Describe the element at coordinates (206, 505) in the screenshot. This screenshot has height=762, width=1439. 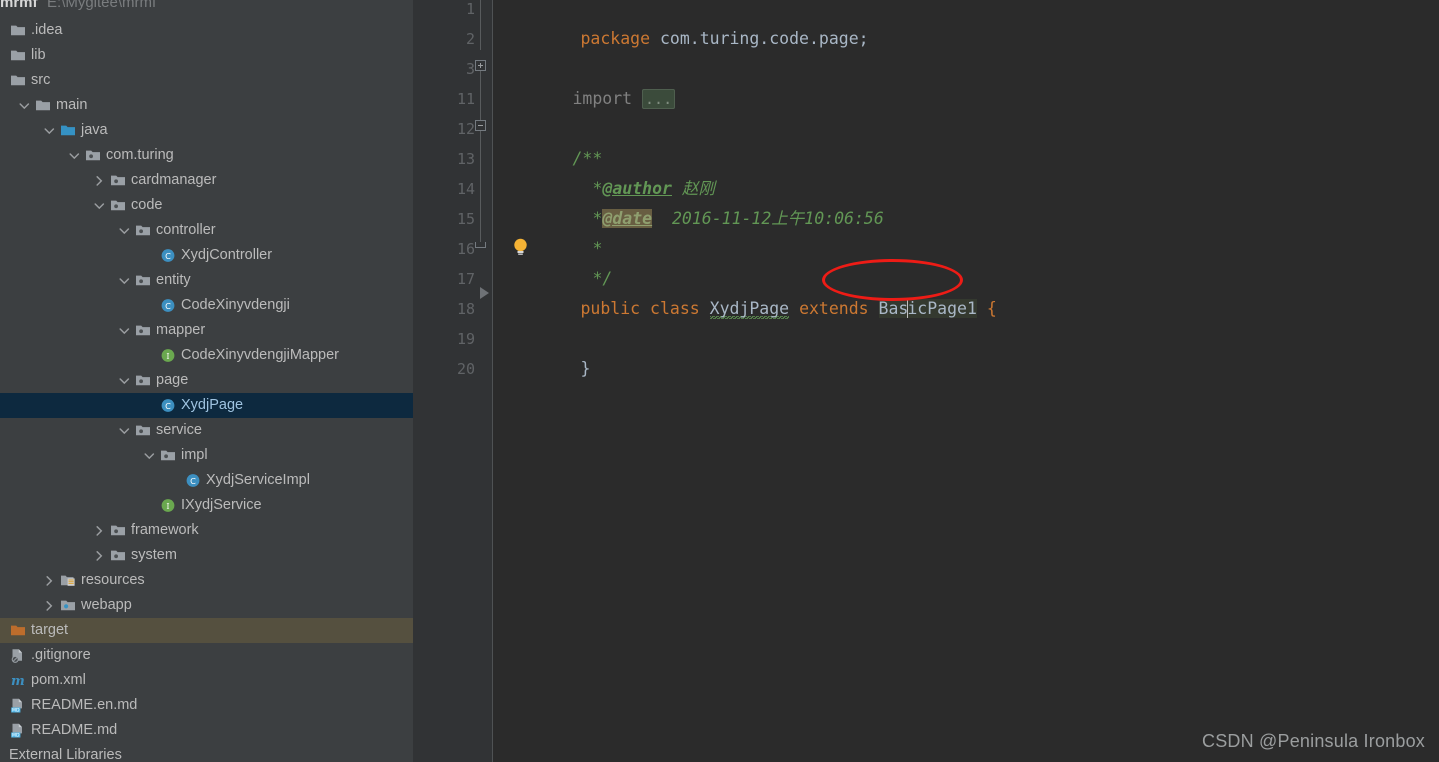
I see `tree-item-ixydjservice: I IXydjService` at that location.